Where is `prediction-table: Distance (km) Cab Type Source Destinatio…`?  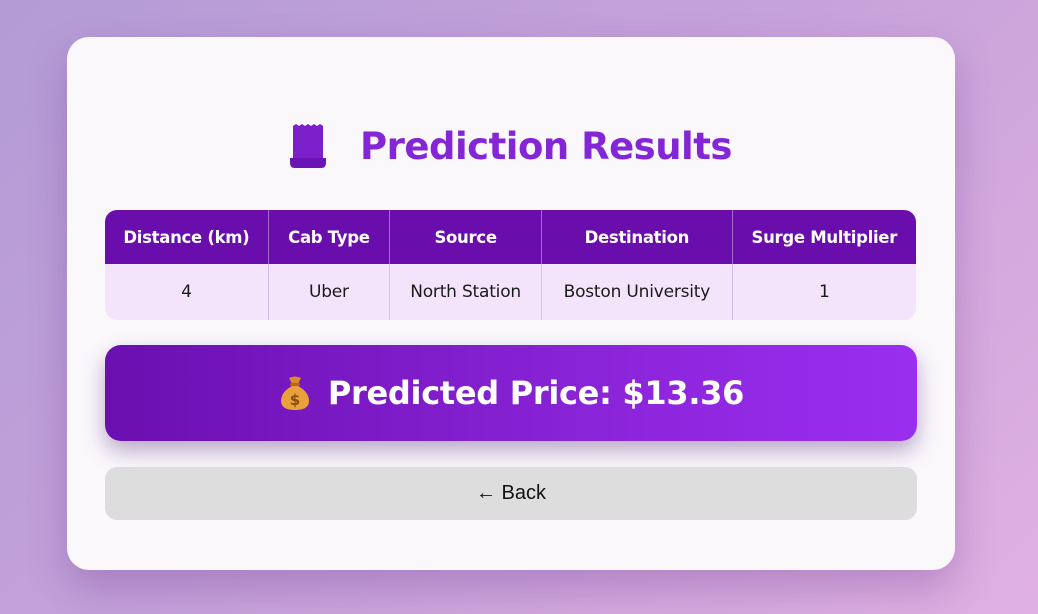 prediction-table: Distance (km) Cab Type Source Destinatio… is located at coordinates (510, 265).